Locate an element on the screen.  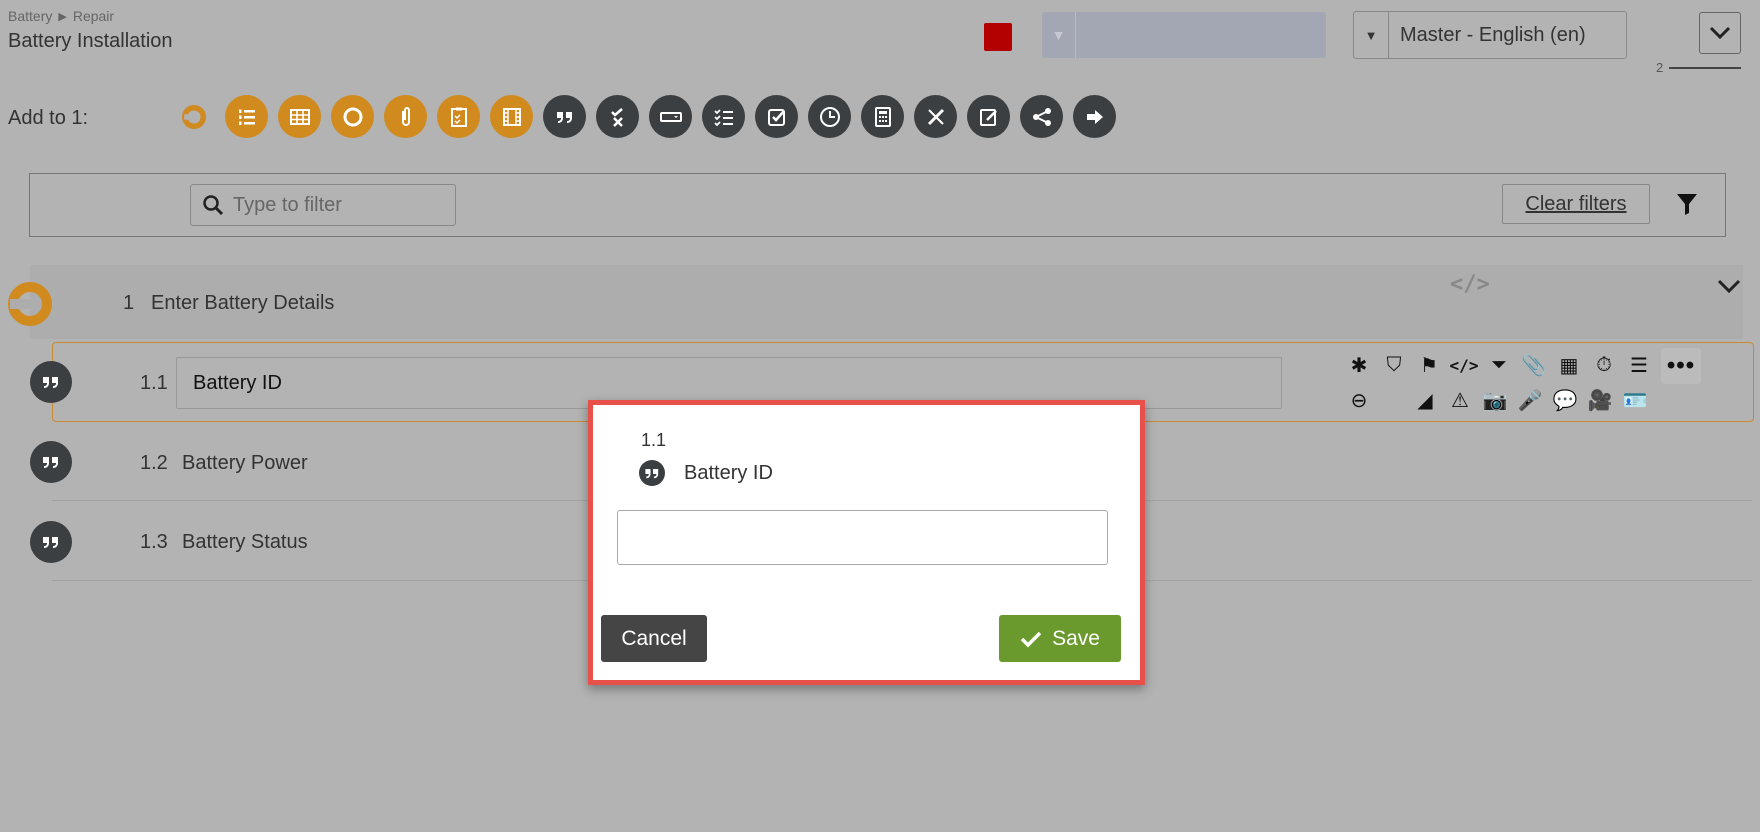
dialog-item-title: Battery ID is located at coordinates (728, 473).